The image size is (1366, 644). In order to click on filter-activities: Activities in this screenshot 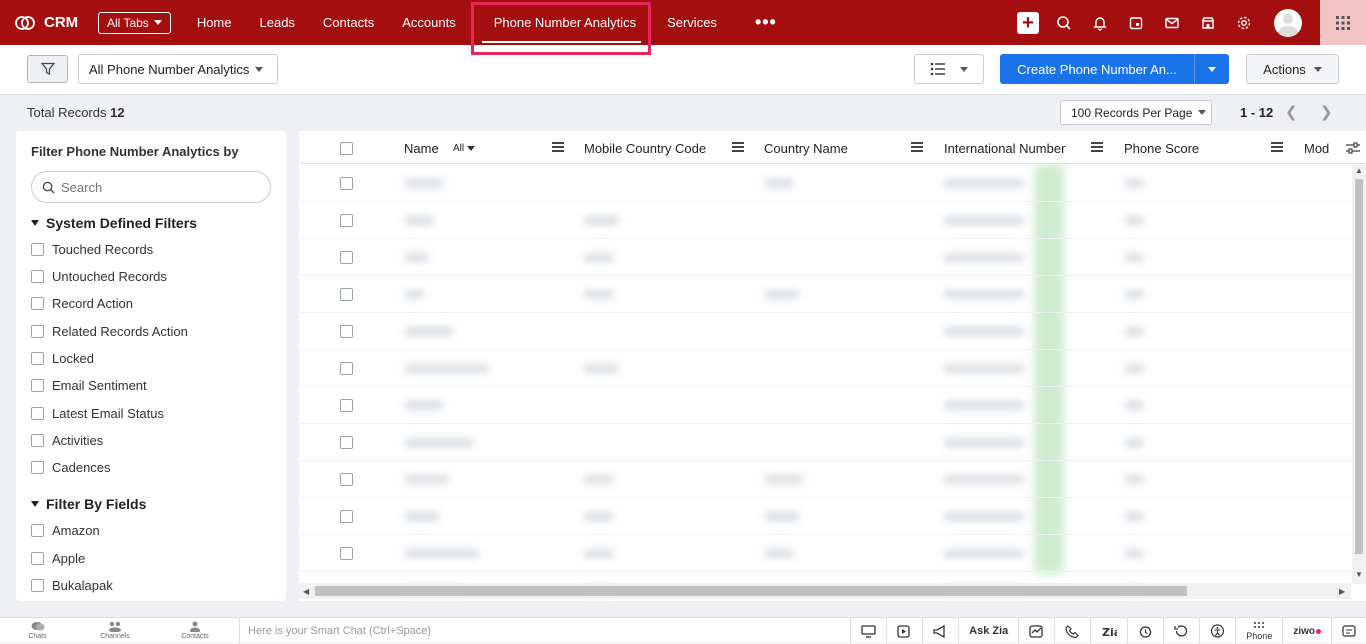, I will do `click(67, 440)`.